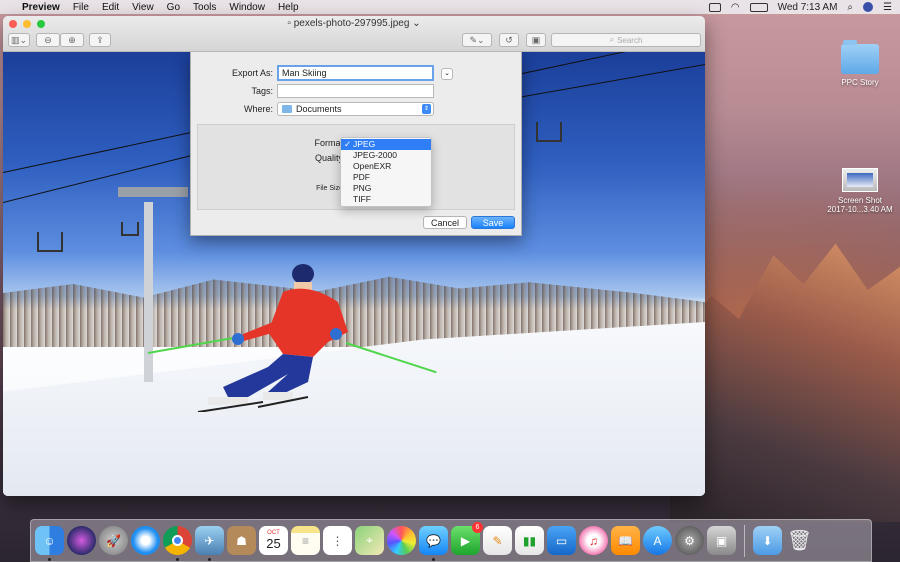  Describe the element at coordinates (386, 188) in the screenshot. I see `format-option-png: PNG` at that location.